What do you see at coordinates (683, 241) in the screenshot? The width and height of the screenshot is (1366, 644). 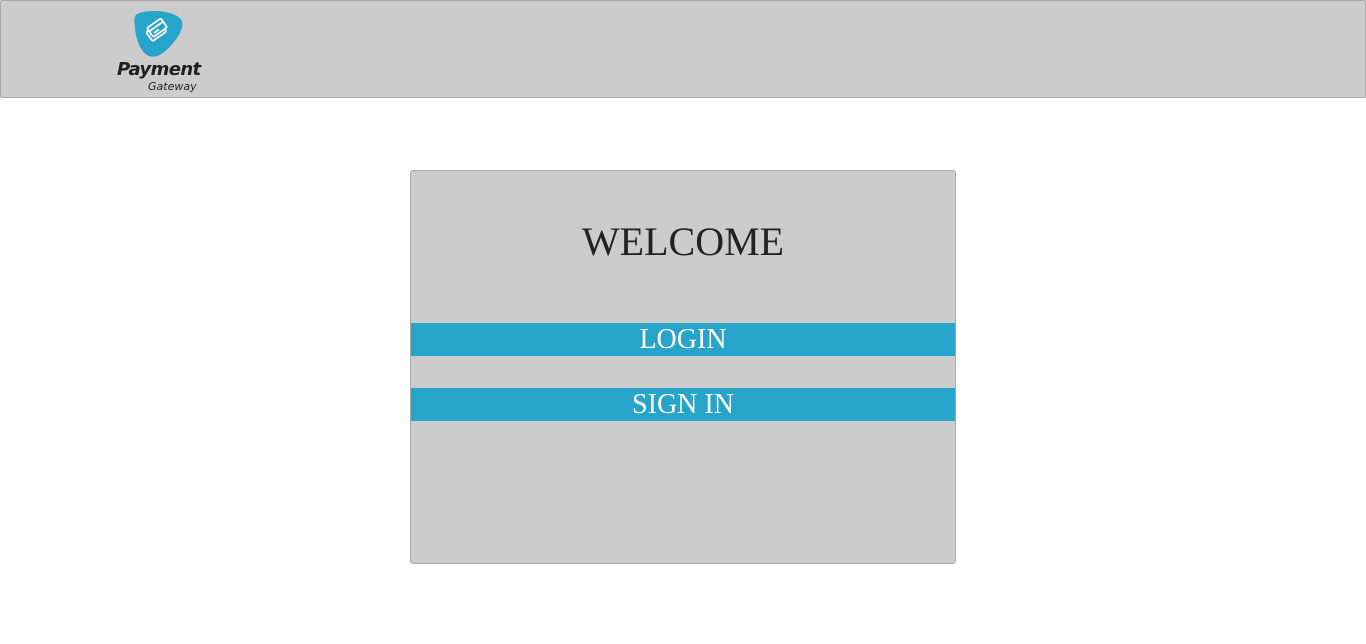 I see `welcome-heading: WELCOME` at bounding box center [683, 241].